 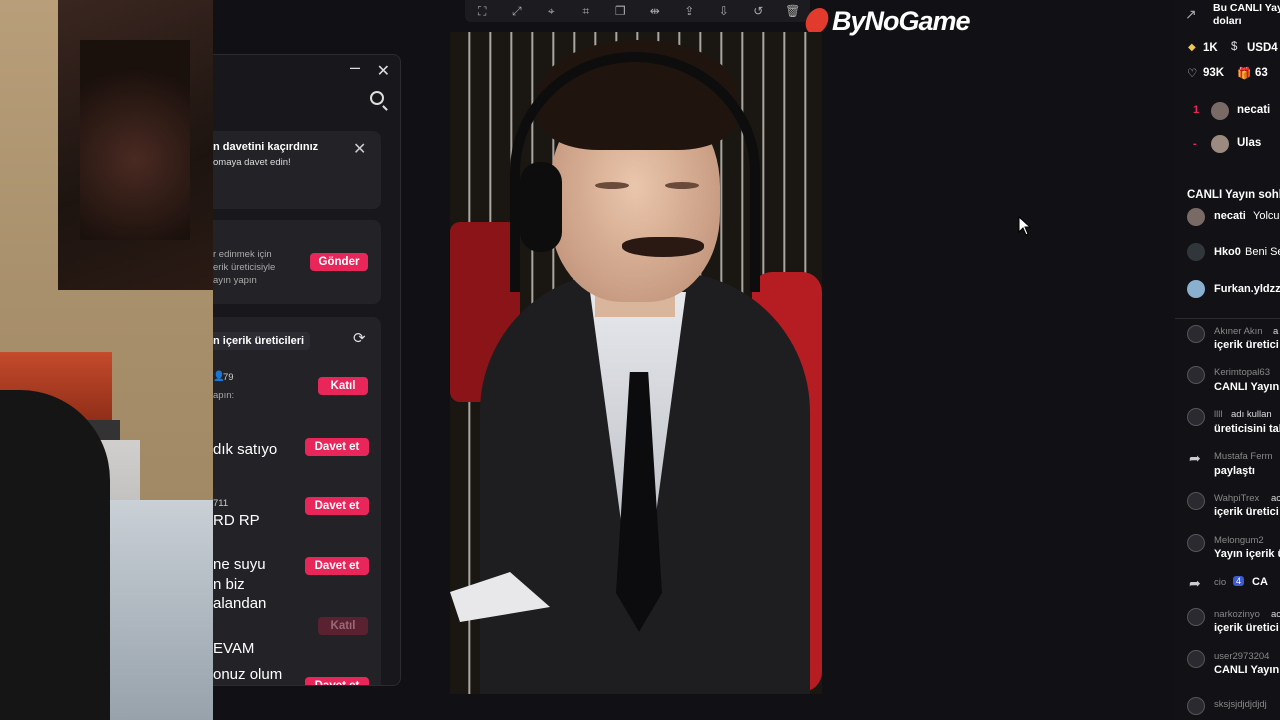 I want to click on chat-message: Yolcul, so click(x=1266, y=216).